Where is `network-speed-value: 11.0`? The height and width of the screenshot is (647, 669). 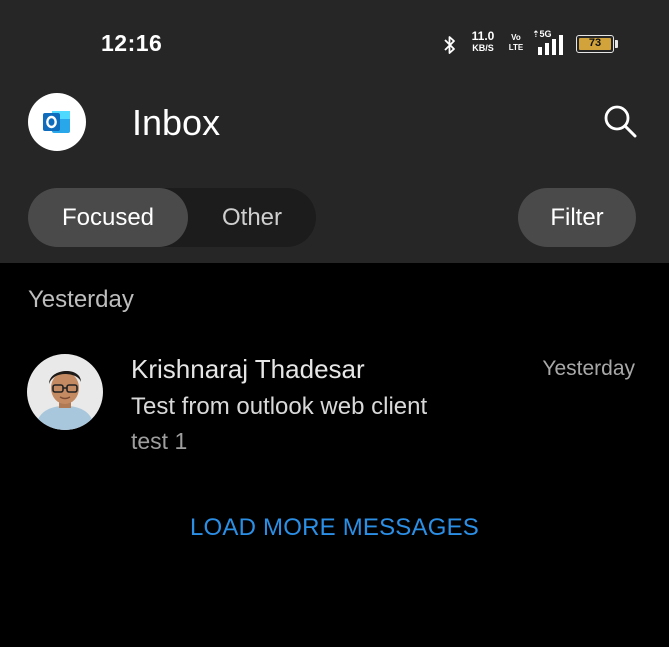
network-speed-value: 11.0 is located at coordinates (483, 36).